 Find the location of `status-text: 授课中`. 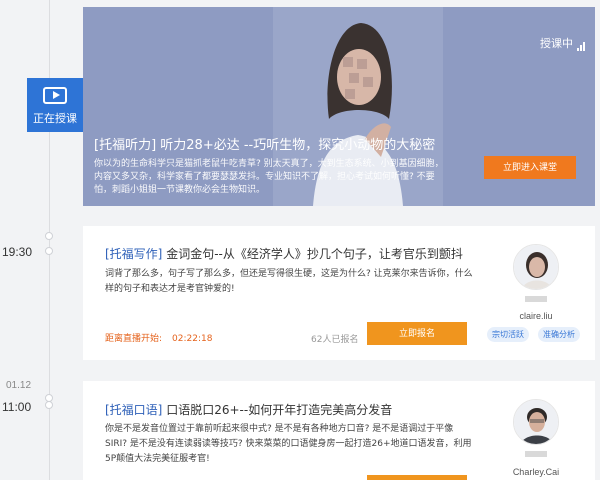

status-text: 授课中 is located at coordinates (556, 43).